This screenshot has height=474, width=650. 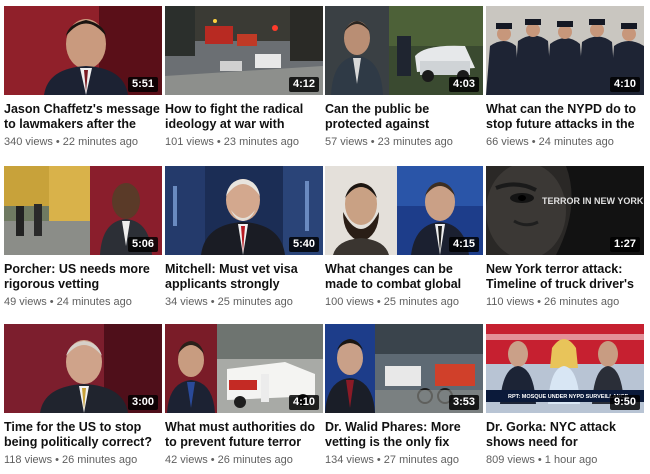 I want to click on video-meta: 118 views • 26 minutes ago, so click(x=83, y=460).